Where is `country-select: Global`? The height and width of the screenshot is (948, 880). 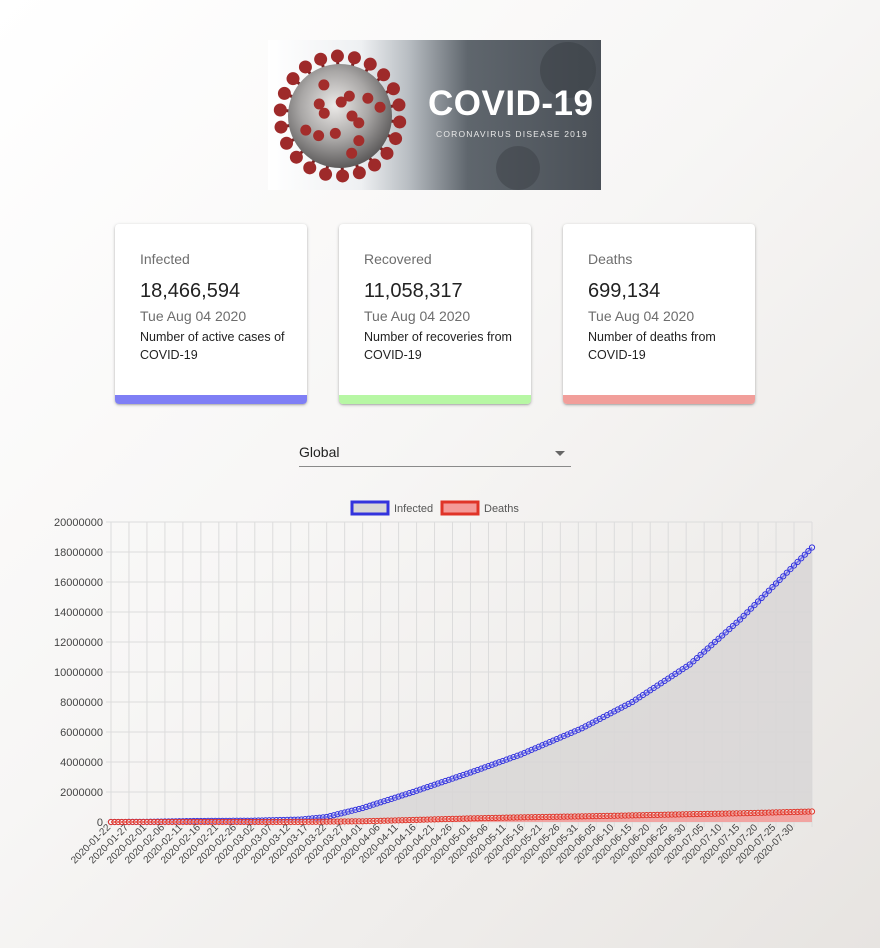
country-select: Global is located at coordinates (435, 453).